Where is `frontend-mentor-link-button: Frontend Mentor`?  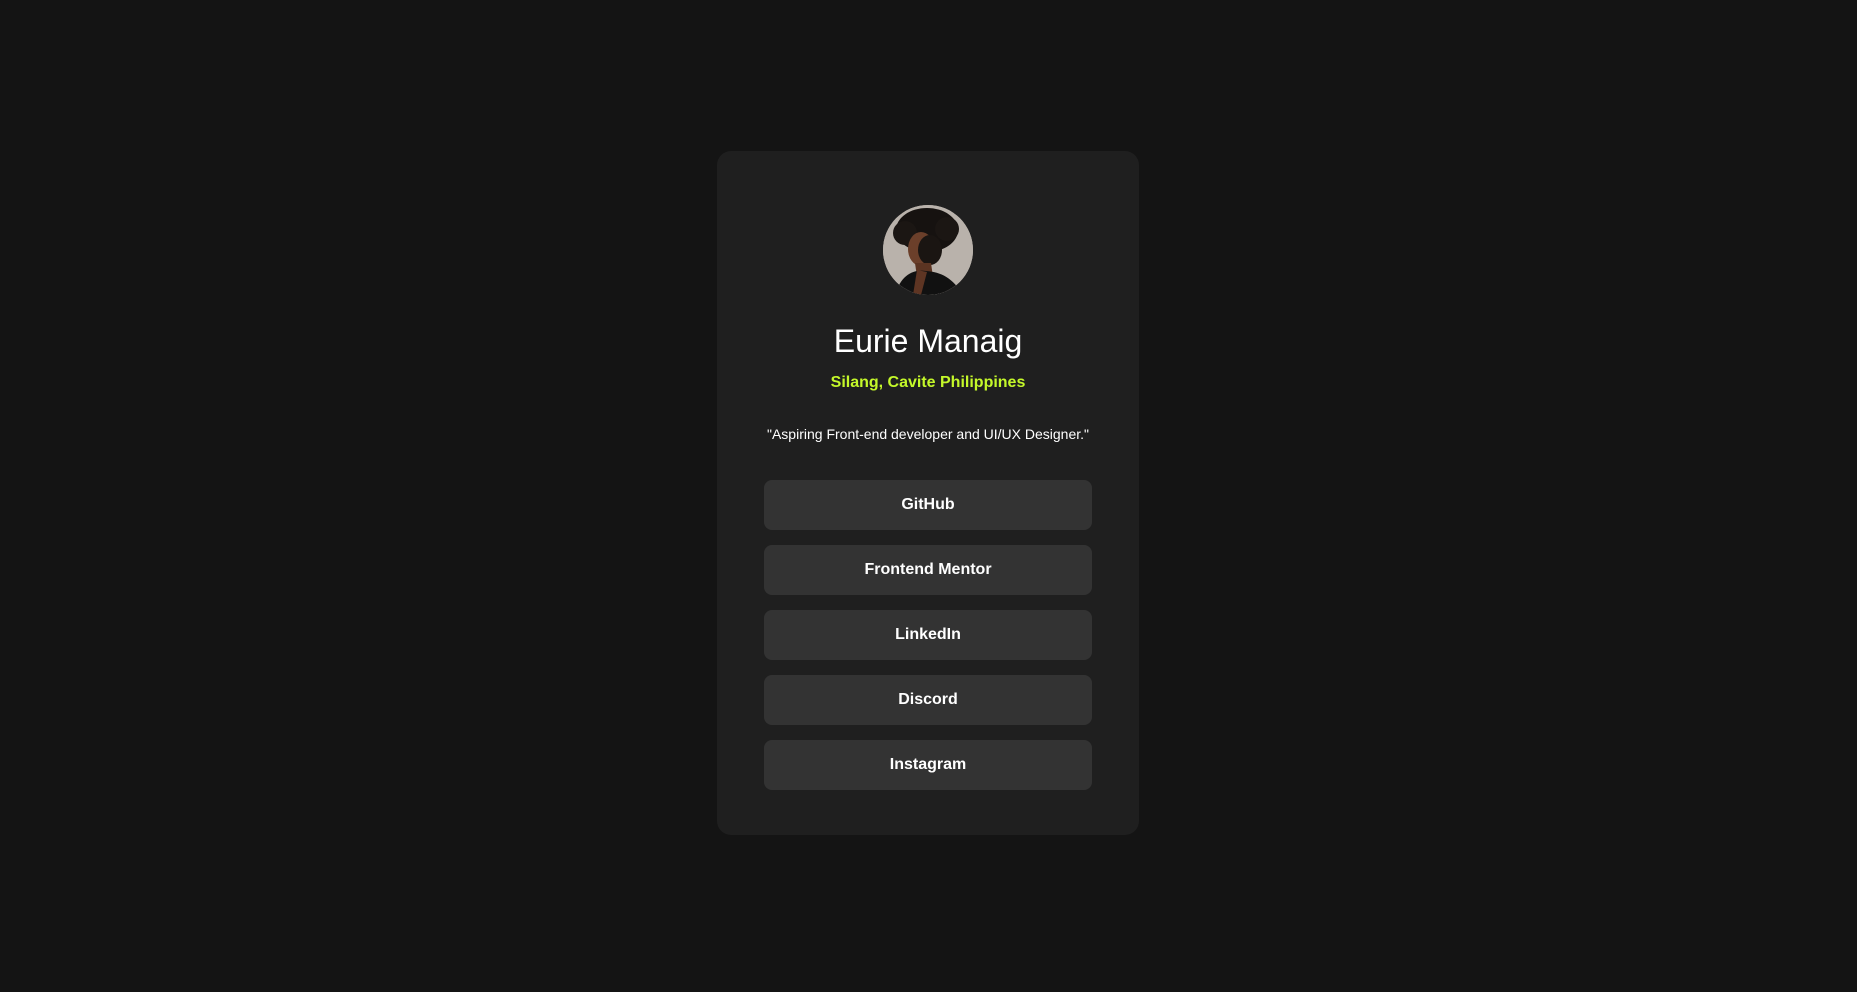
frontend-mentor-link-button: Frontend Mentor is located at coordinates (928, 570).